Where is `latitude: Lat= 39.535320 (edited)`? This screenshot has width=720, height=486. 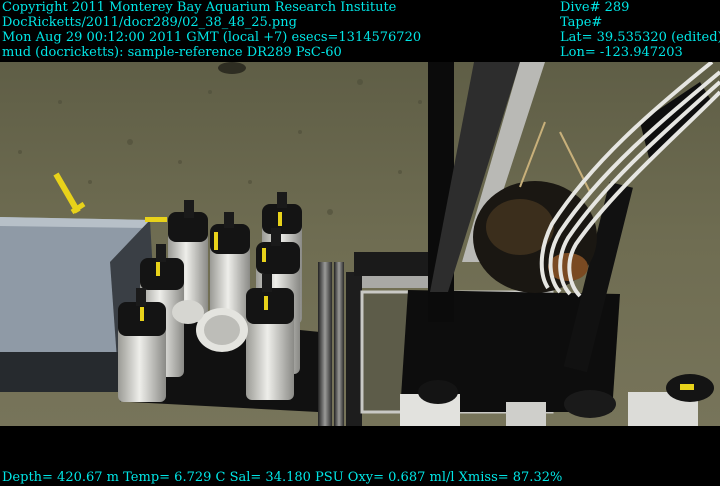
latitude: Lat= 39.535320 (edited) is located at coordinates (640, 37).